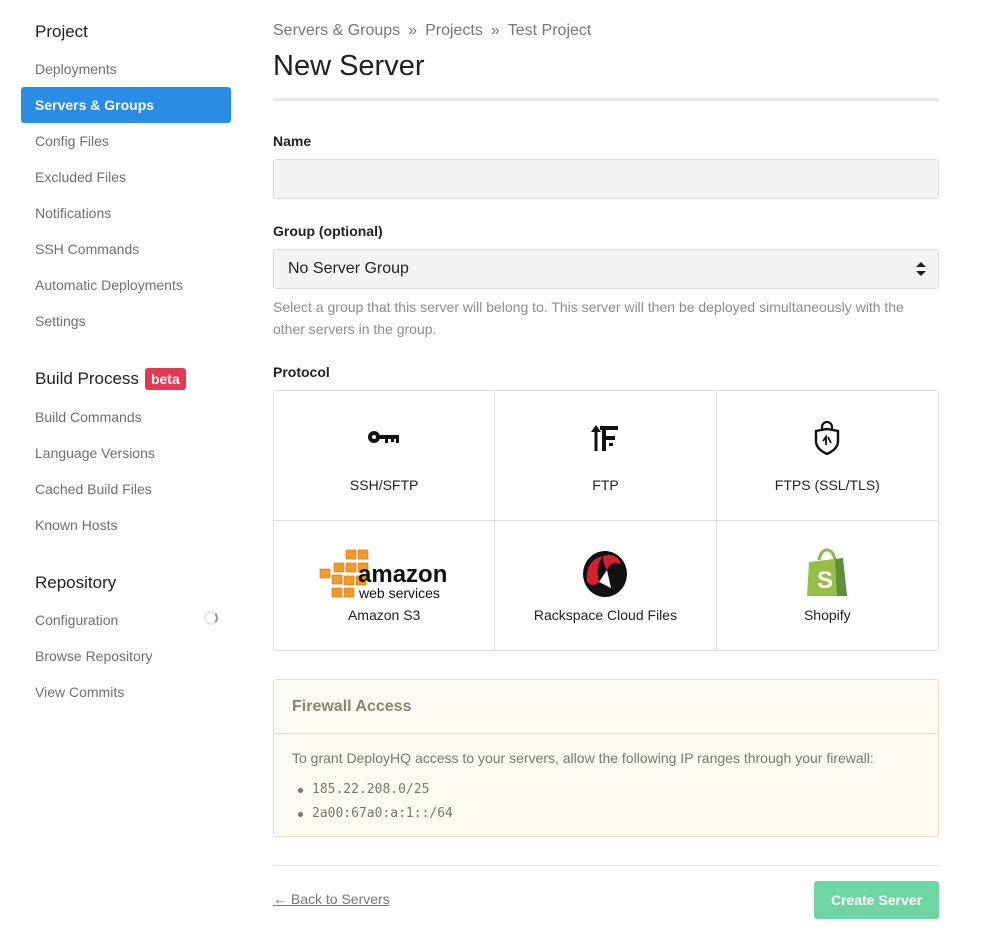 Image resolution: width=986 pixels, height=947 pixels. I want to click on ip-range-item: 2a00:67a0:a:1::/64, so click(374, 814).